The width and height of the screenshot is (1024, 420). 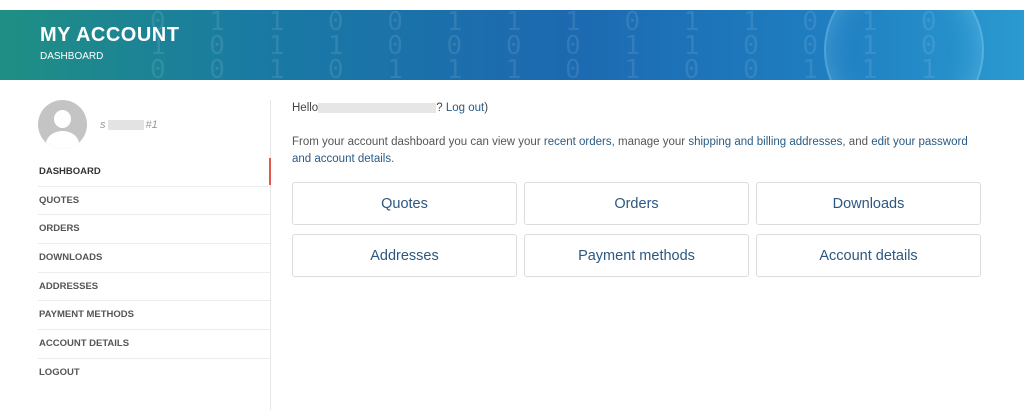 I want to click on intro-text-2: , manage your, so click(x=650, y=142).